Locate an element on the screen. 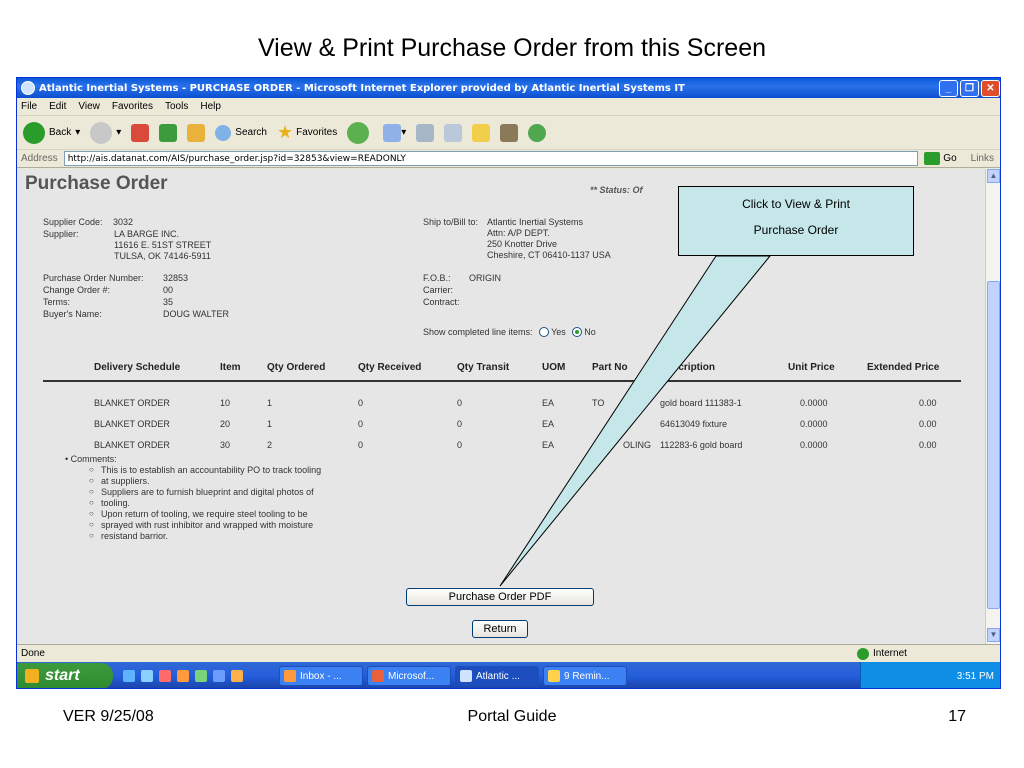 This screenshot has width=1024, height=768. callout-pointer is located at coordinates (635, 421).